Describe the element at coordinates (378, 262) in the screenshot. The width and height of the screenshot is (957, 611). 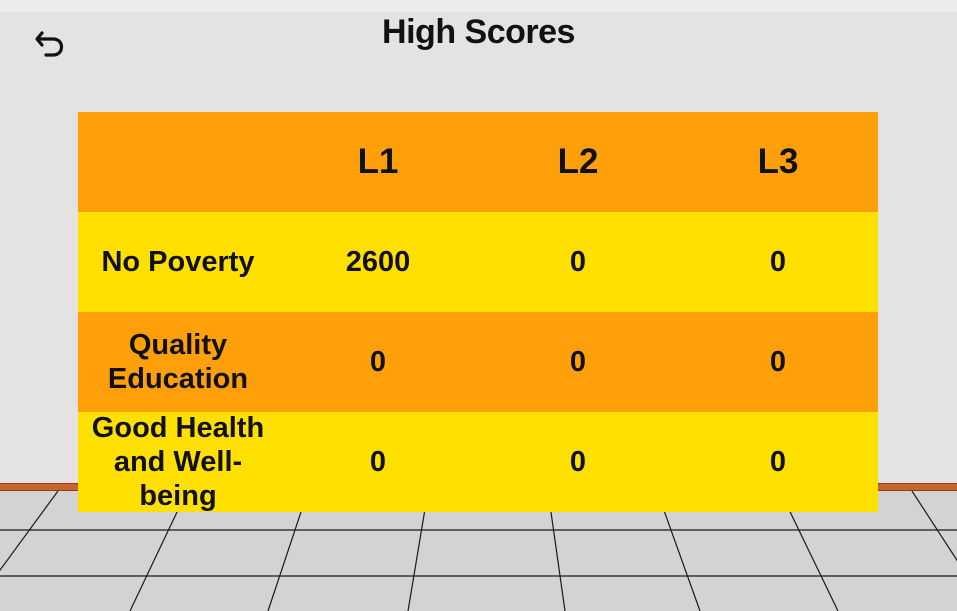
I see `score-cell: 2600` at that location.